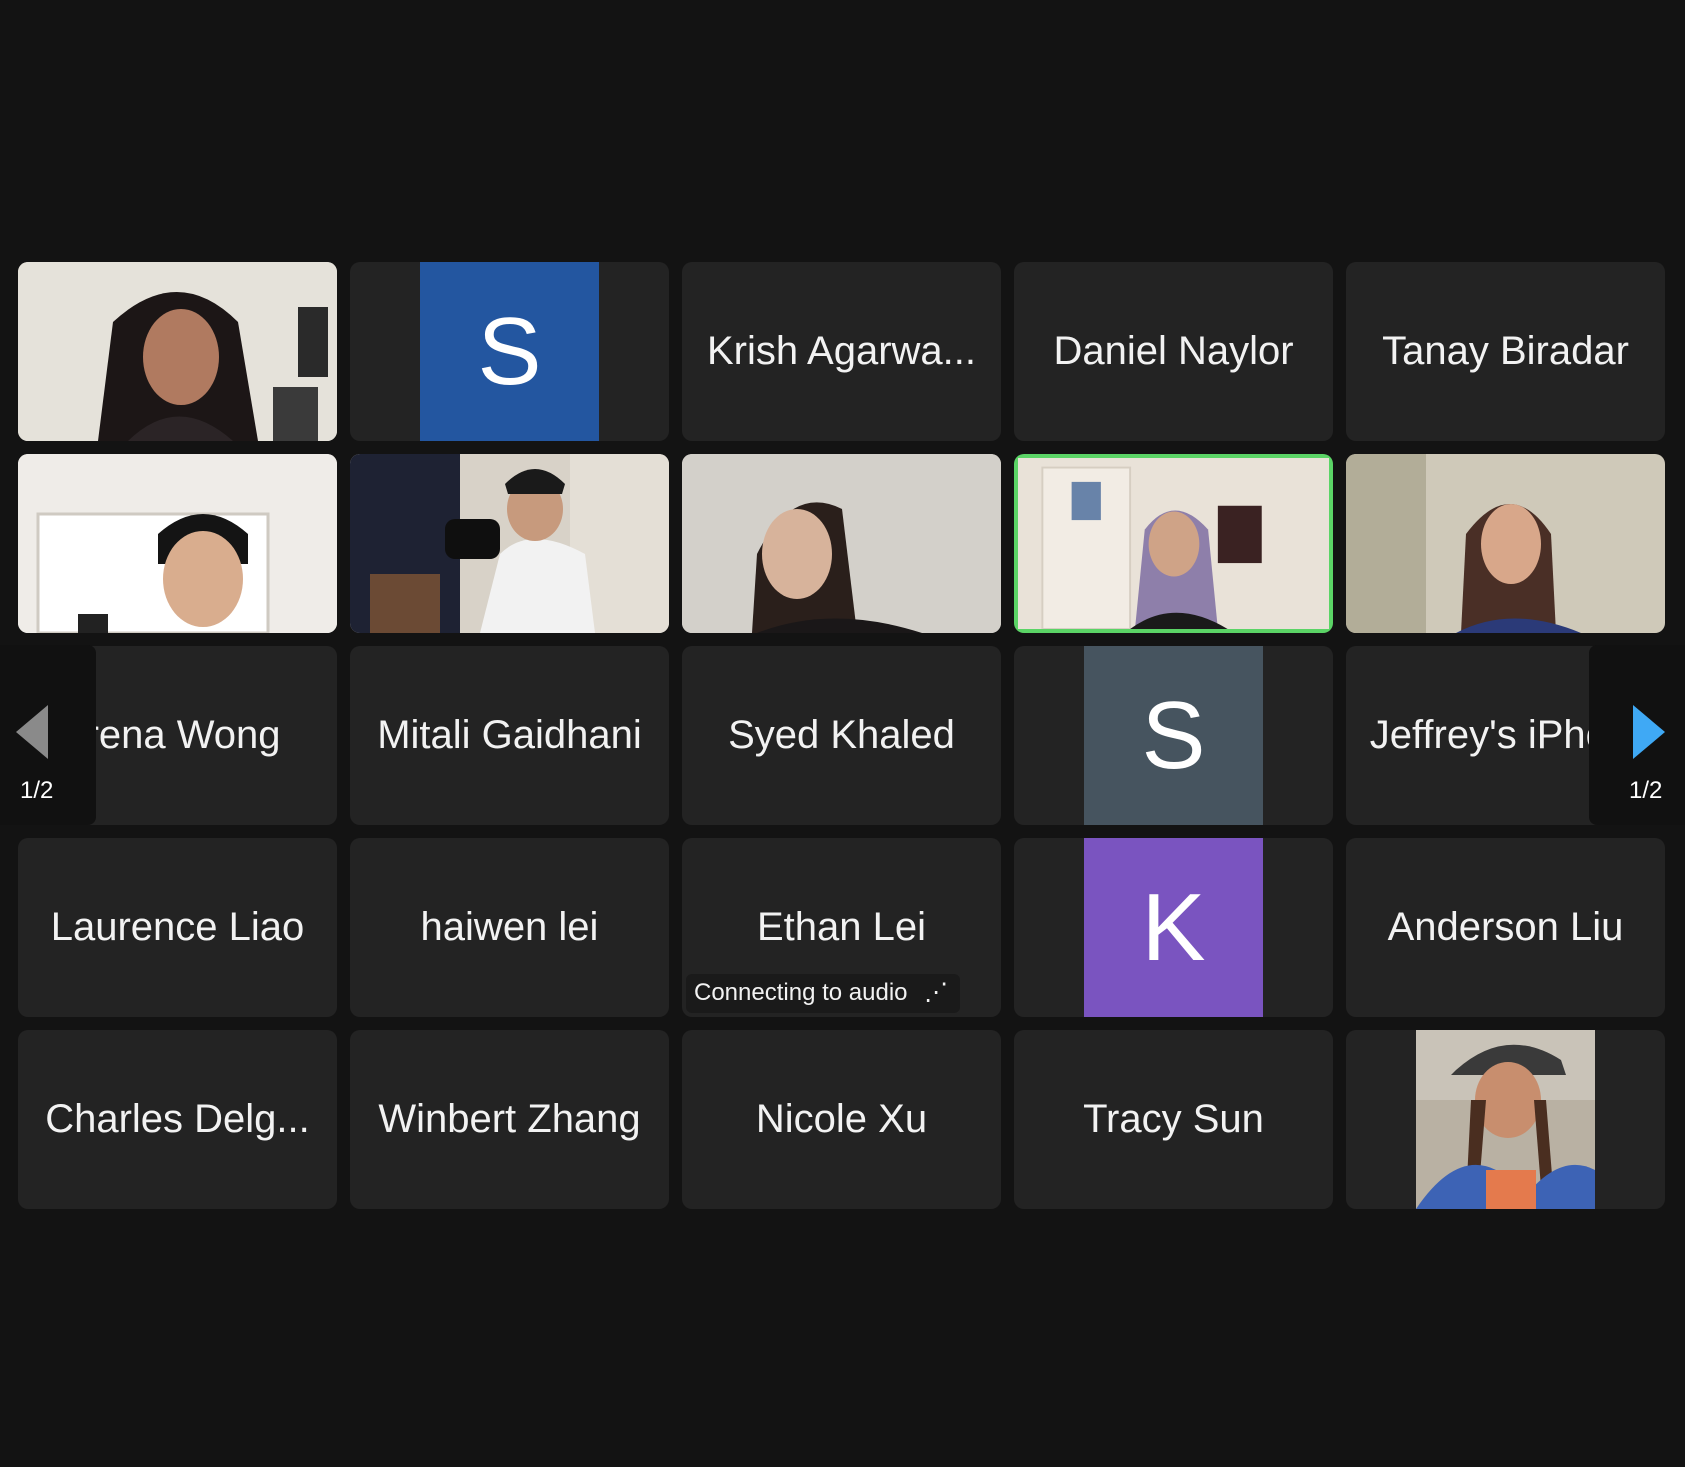 The image size is (1685, 1467). I want to click on participant-tile-avatar: K, so click(1173, 927).